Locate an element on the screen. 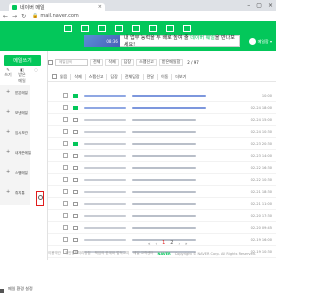 Image resolution: width=320 pixels, height=293 pixels. footer-link-help: 메일 고객센터 is located at coordinates (143, 253).